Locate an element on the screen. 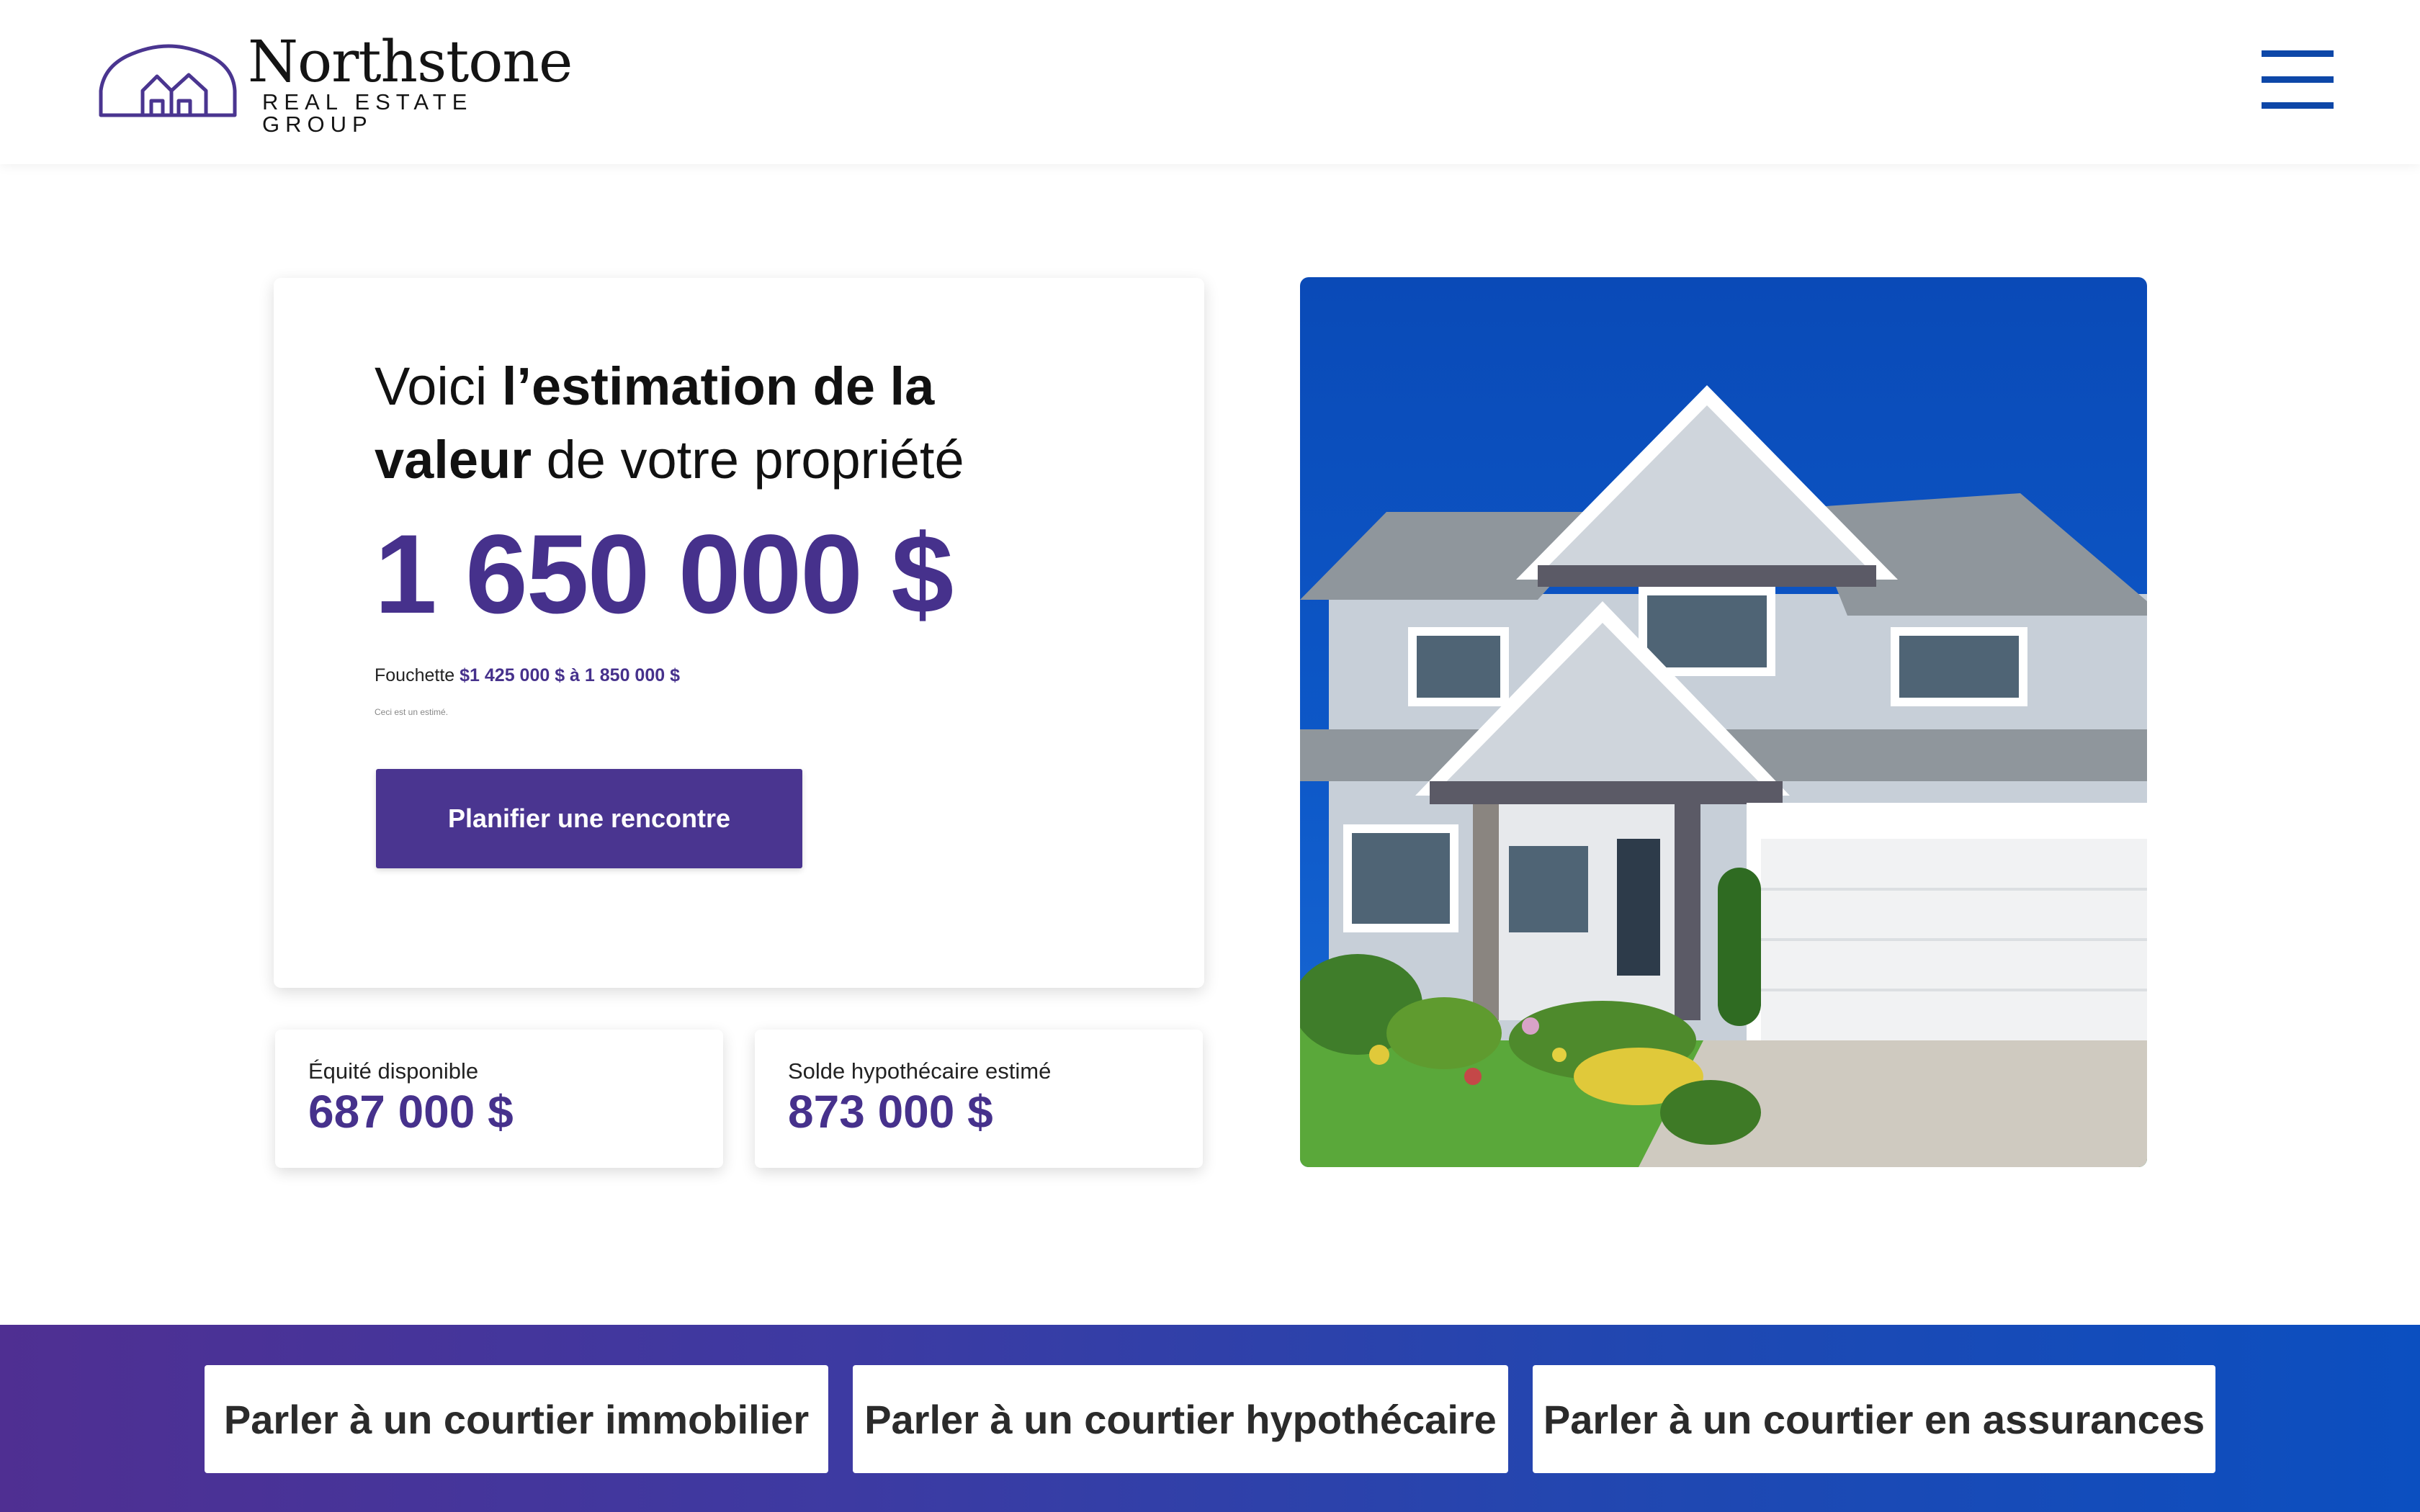 The height and width of the screenshot is (1512, 2420). mortgage-balance-card: Solde hypothécaire estimé 873 000 $ is located at coordinates (979, 1099).